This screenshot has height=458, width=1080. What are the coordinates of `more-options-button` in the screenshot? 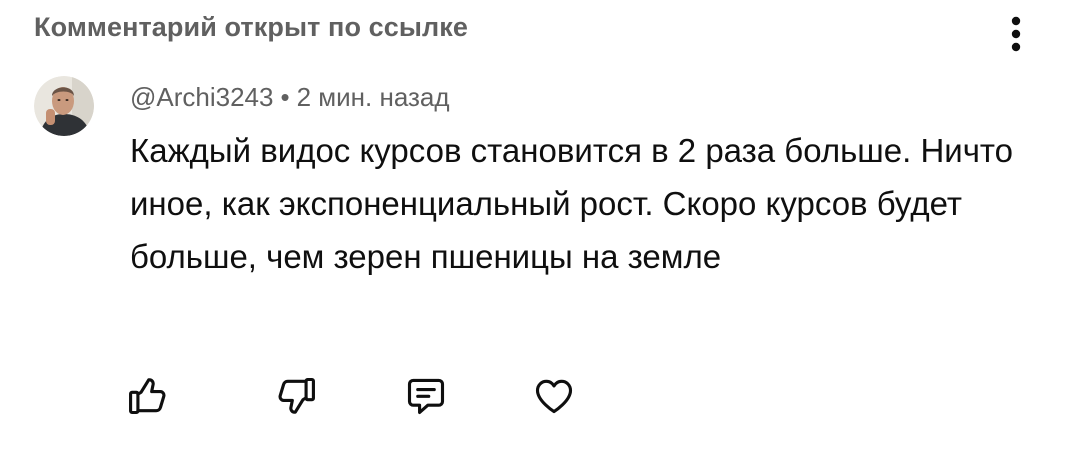 It's located at (1016, 34).